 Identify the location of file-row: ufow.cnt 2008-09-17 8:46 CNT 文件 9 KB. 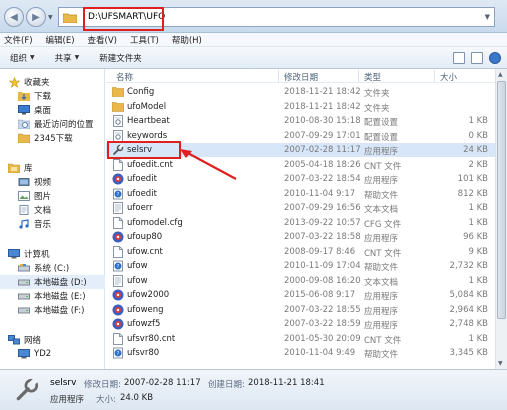
(300, 252).